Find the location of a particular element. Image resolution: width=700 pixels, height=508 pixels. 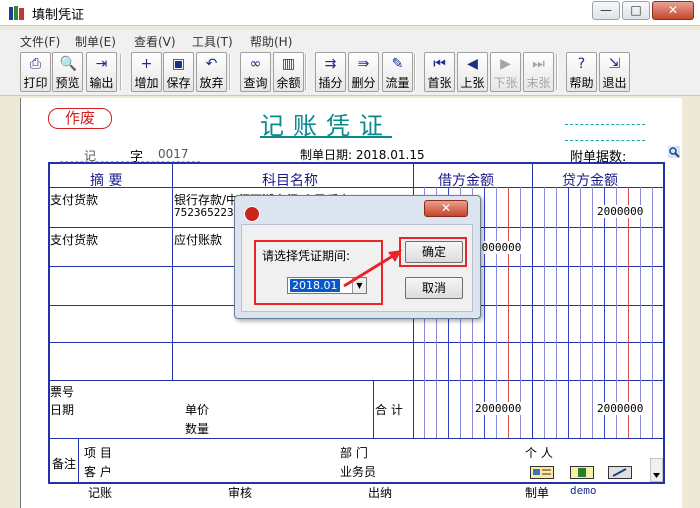

undo-icon: ↶ is located at coordinates (211, 64).